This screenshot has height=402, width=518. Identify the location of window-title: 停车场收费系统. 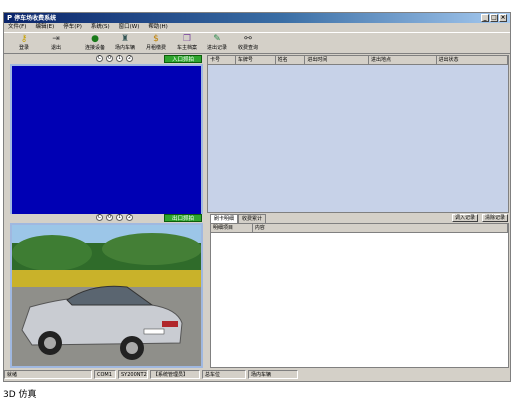
(35, 18).